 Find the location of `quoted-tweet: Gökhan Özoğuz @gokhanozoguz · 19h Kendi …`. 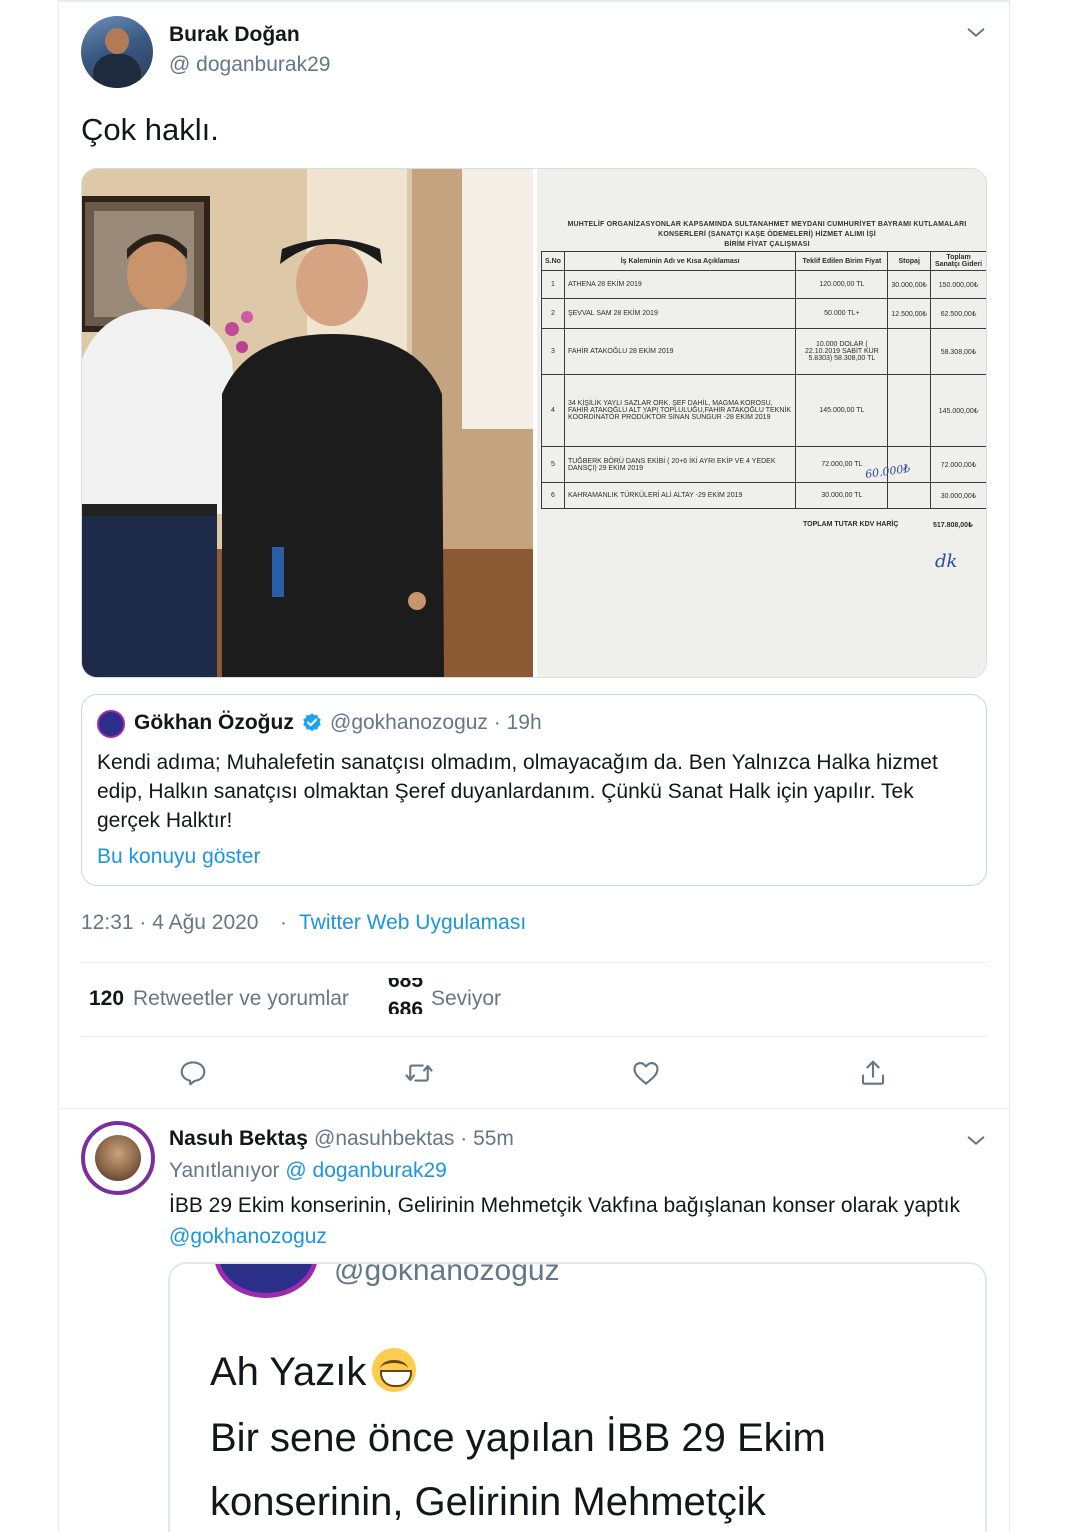

quoted-tweet: Gökhan Özoğuz @gokhanozoguz · 19h Kendi … is located at coordinates (534, 790).